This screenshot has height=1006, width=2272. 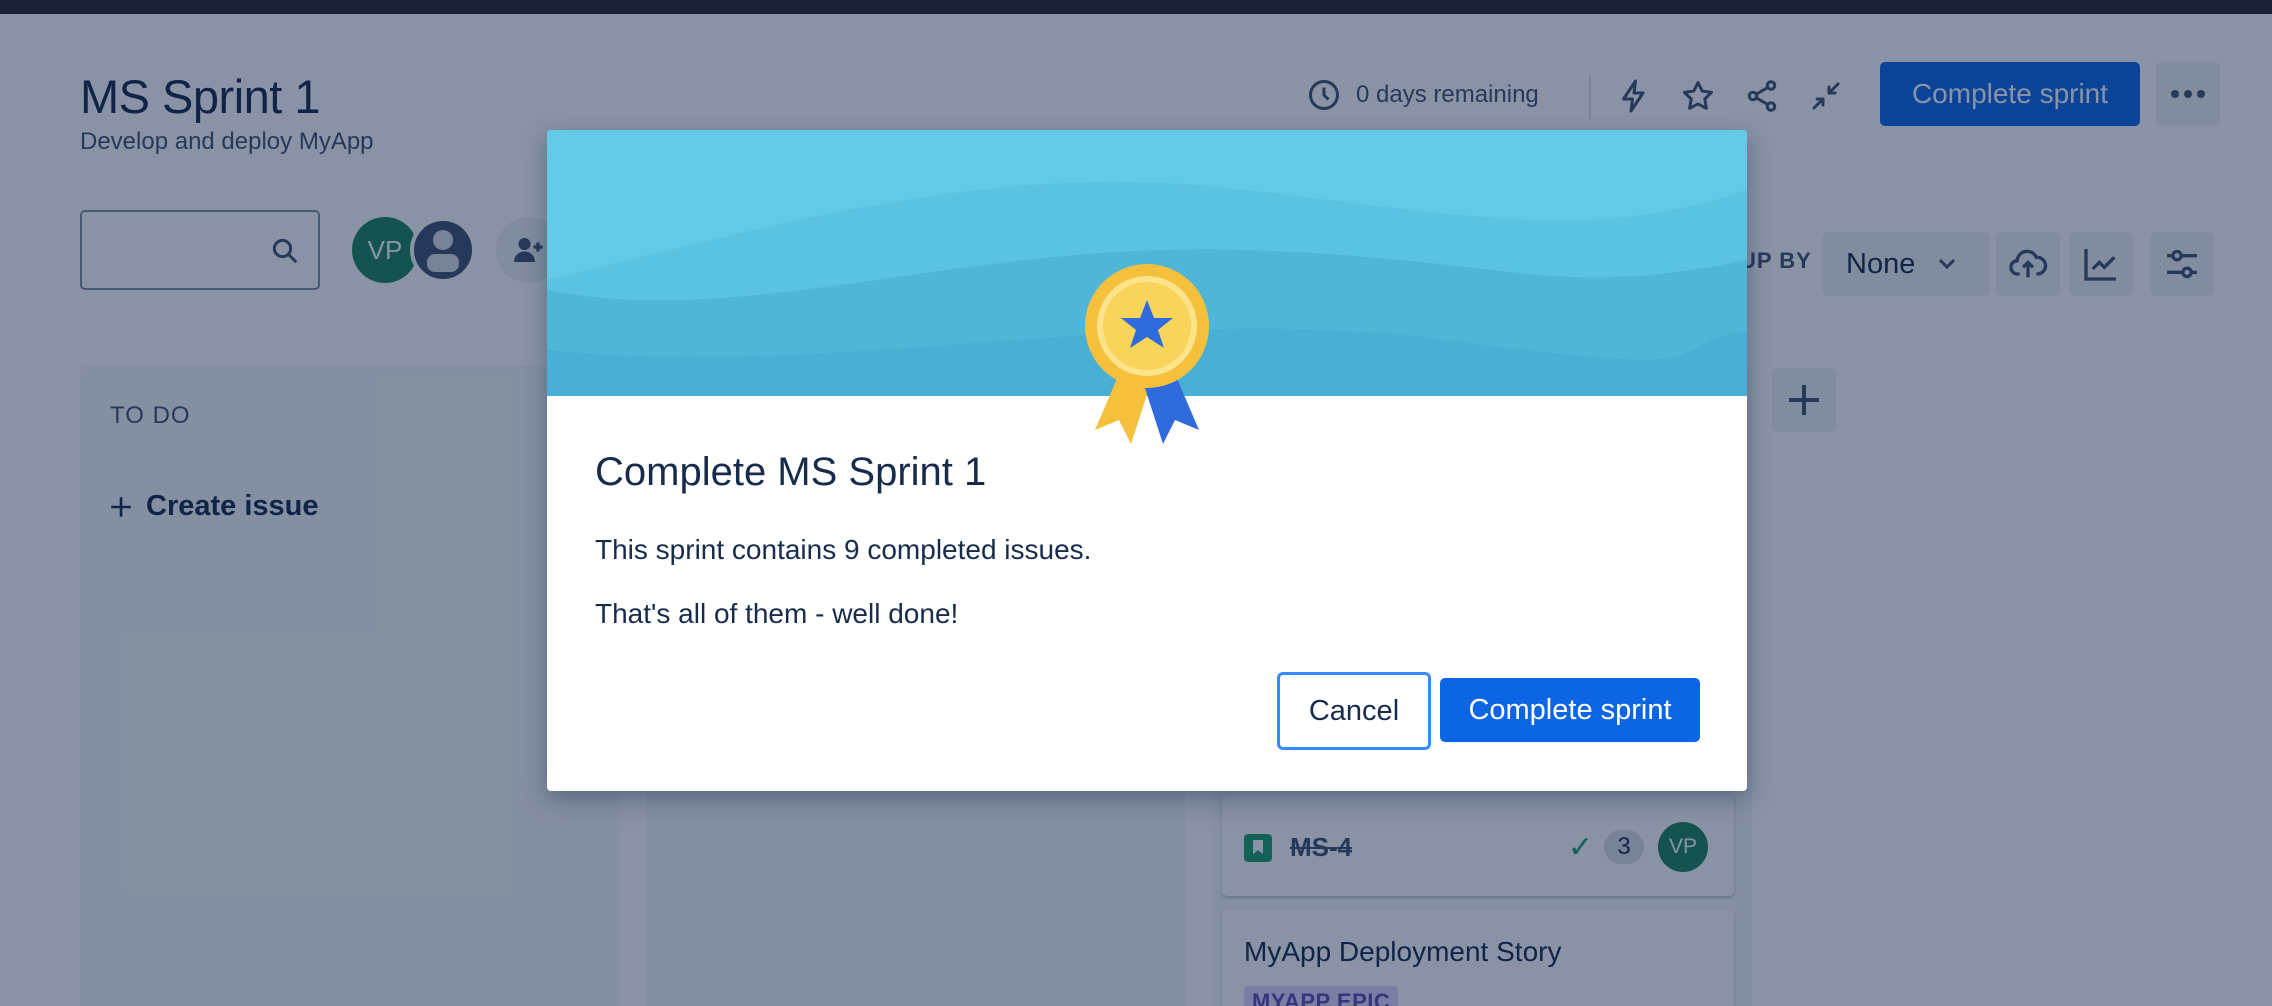 I want to click on dialog-message: This sprint contains 9 completed issues., so click(x=843, y=549).